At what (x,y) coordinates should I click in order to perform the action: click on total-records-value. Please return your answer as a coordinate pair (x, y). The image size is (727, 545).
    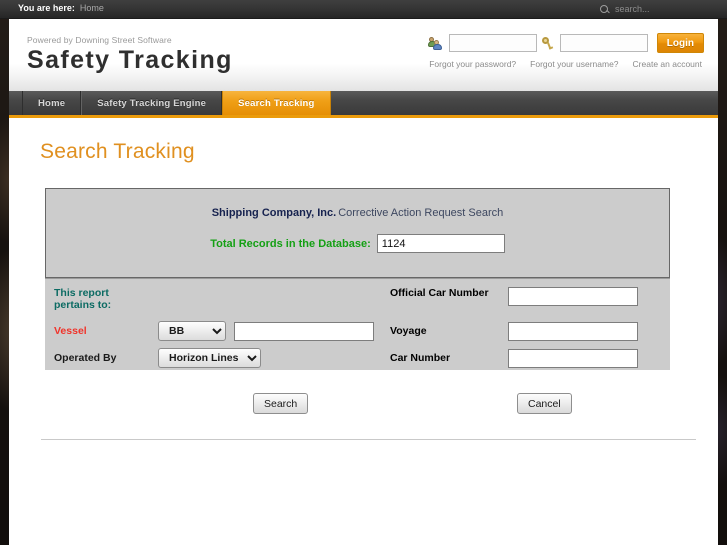
    Looking at the image, I should click on (440, 243).